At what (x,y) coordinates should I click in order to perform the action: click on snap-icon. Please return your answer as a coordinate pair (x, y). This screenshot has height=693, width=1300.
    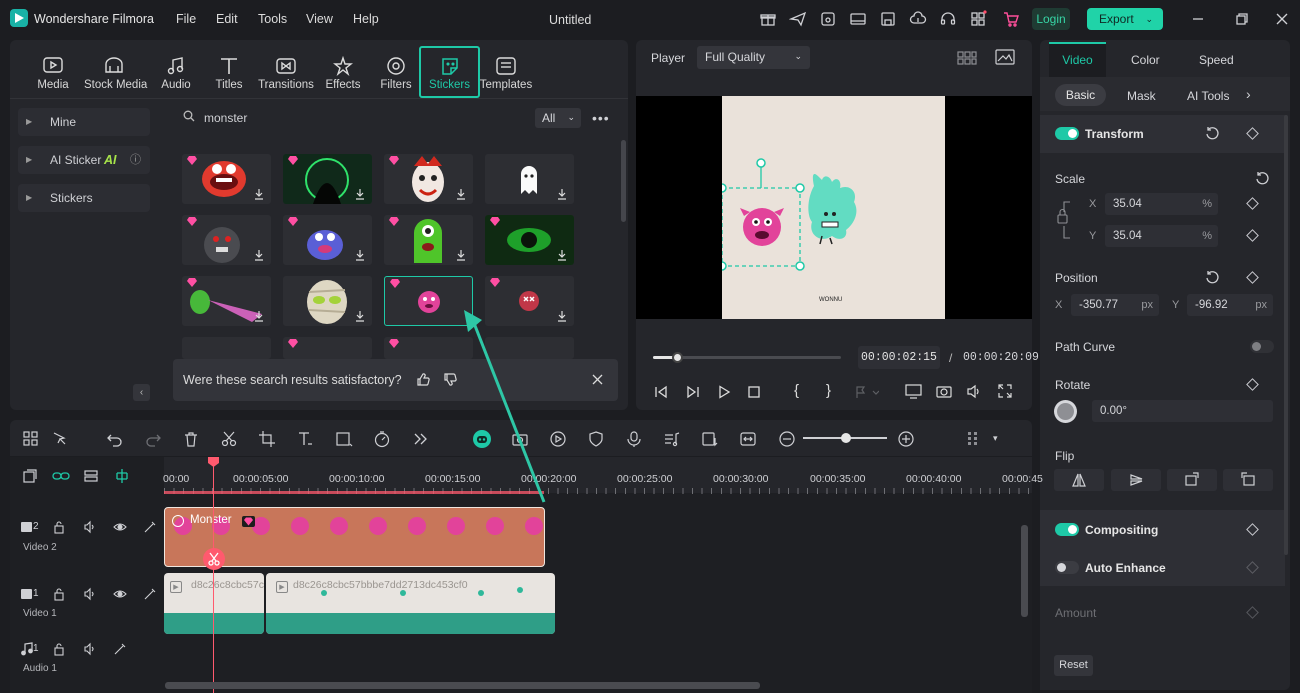
    Looking at the image, I should click on (122, 476).